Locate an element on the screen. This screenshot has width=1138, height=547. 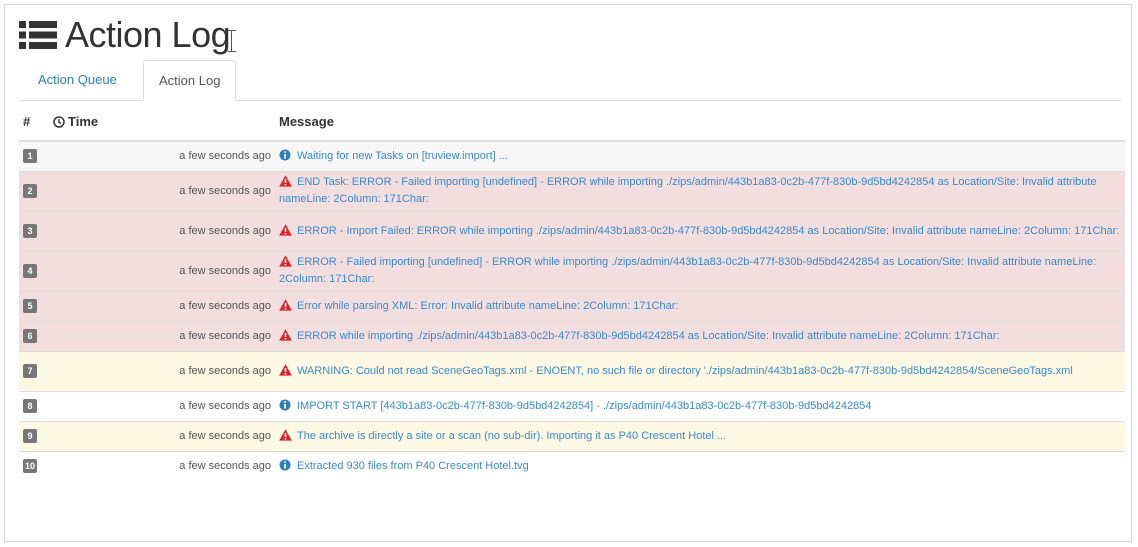
tab-bar: Action Queue Action Log is located at coordinates (570, 80).